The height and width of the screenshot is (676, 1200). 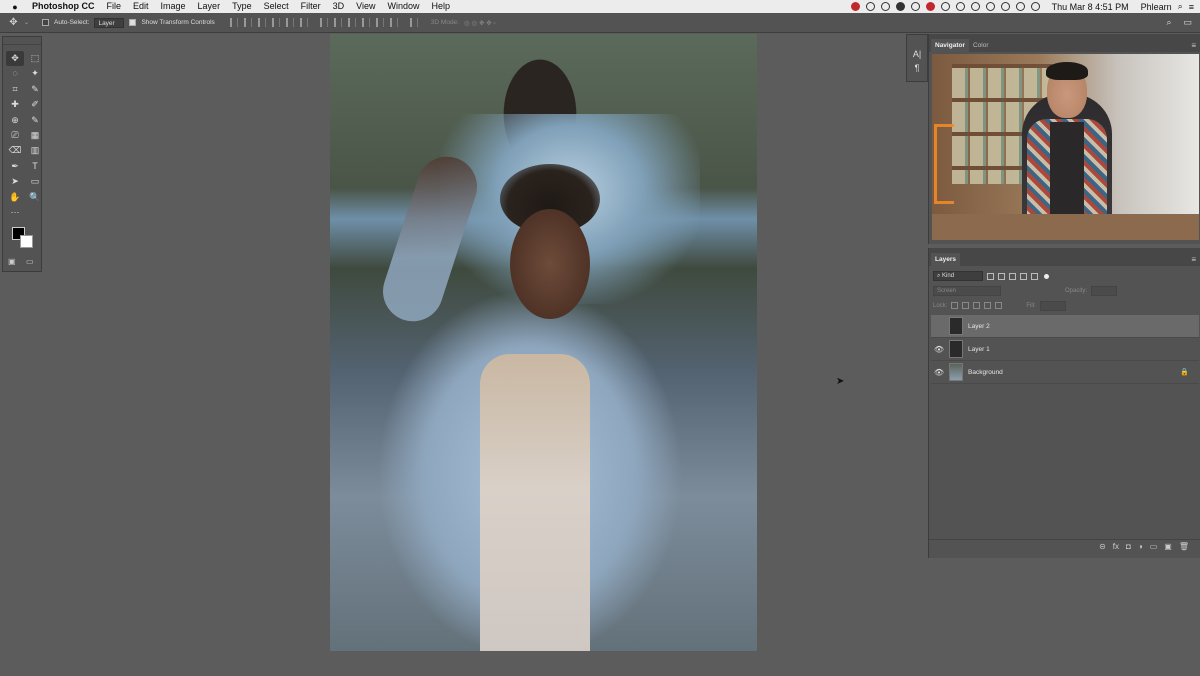 I want to click on type-tool-icon: T, so click(x=35, y=166).